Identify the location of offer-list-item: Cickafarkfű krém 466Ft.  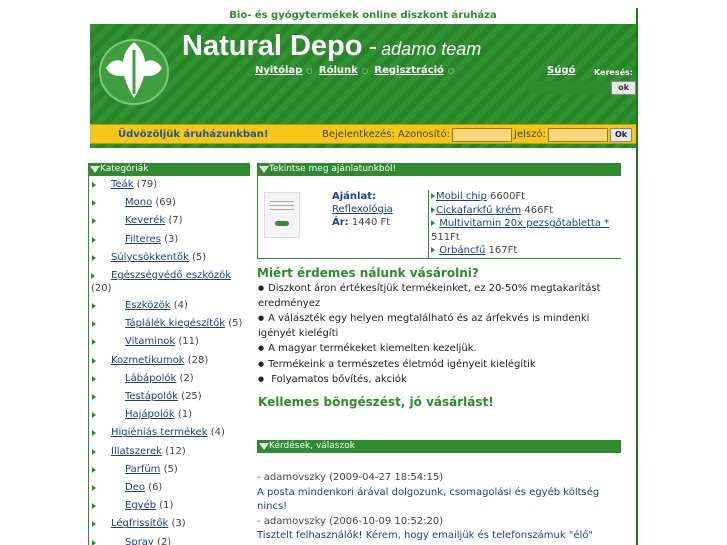
(526, 211).